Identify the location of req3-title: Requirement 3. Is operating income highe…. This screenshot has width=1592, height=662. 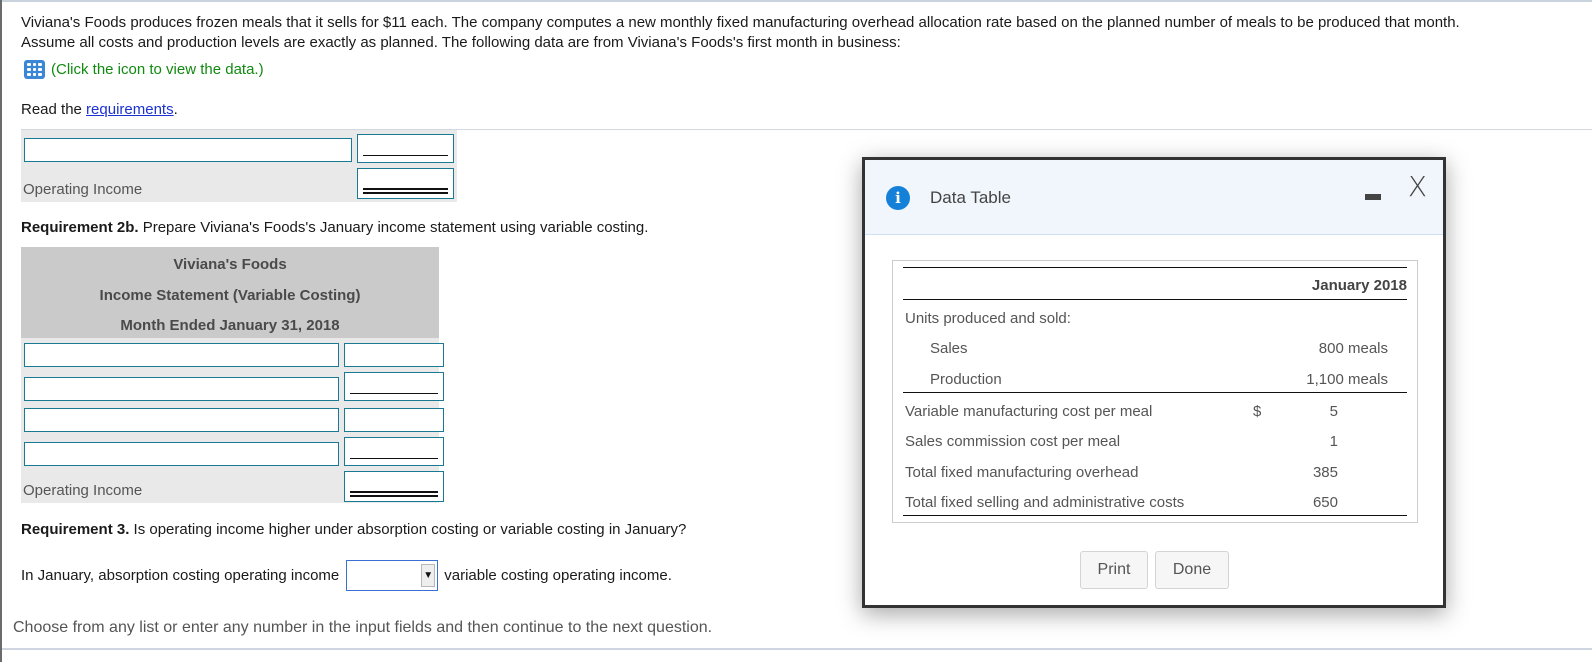
(353, 529).